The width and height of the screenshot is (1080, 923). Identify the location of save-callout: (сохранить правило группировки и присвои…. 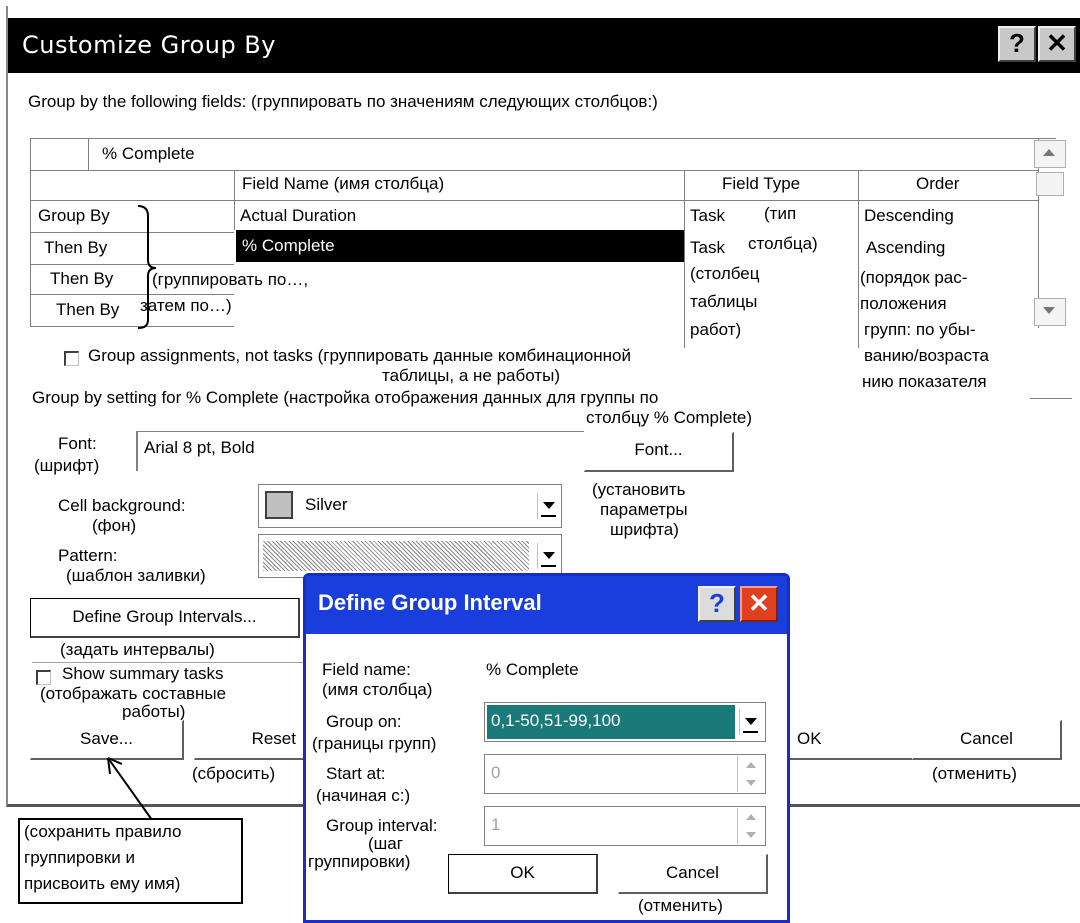
(130, 861).